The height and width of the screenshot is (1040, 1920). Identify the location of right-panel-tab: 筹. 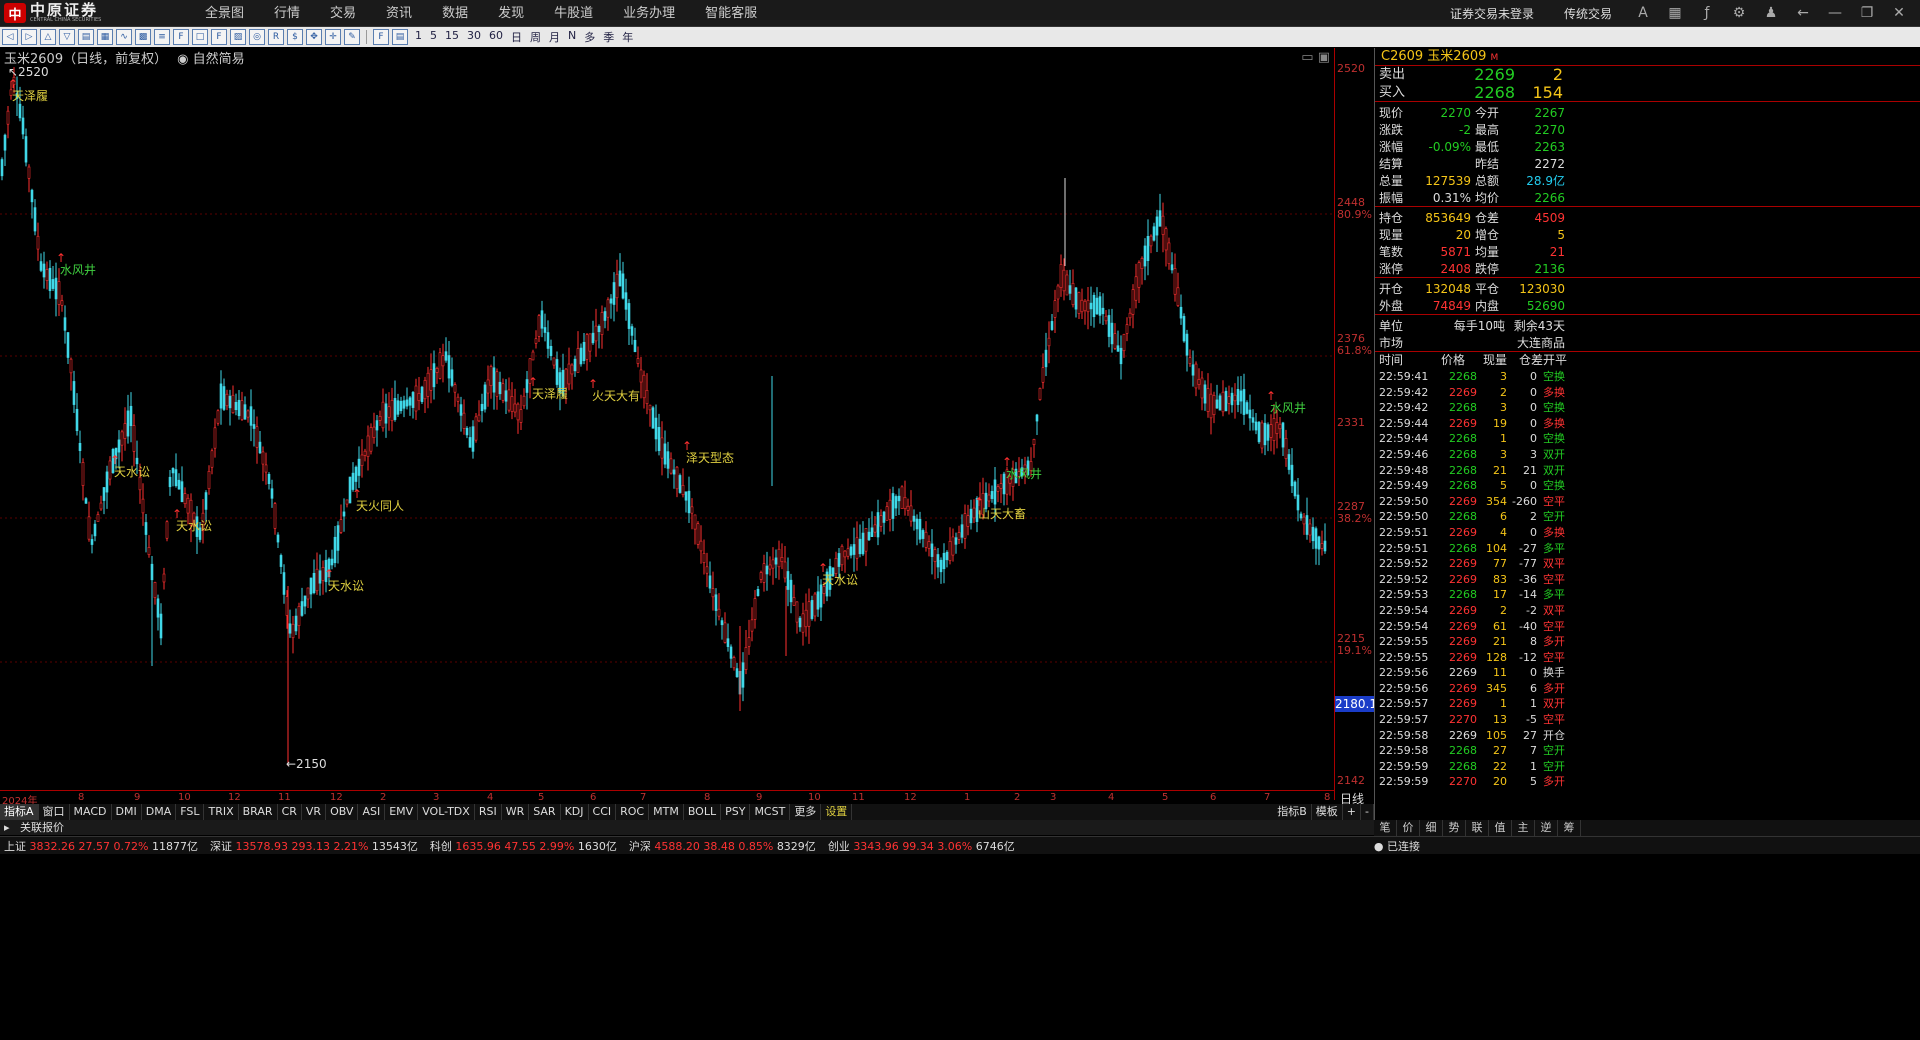
(1569, 828).